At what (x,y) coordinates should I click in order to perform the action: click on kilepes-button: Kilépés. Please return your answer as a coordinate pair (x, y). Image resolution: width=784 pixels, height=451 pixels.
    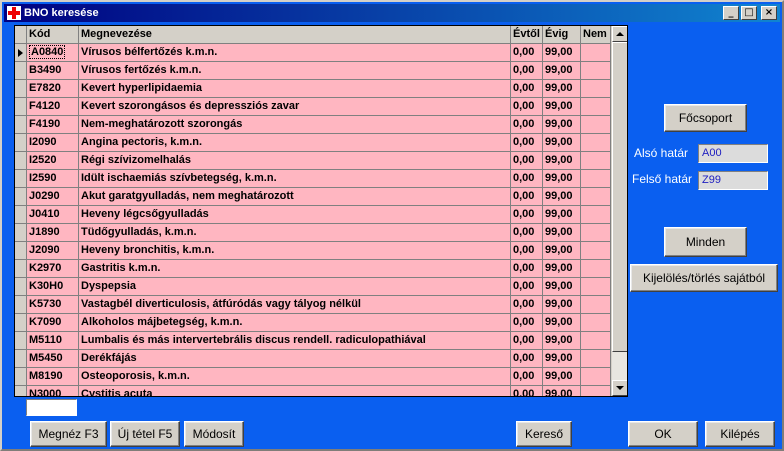
    Looking at the image, I should click on (740, 434).